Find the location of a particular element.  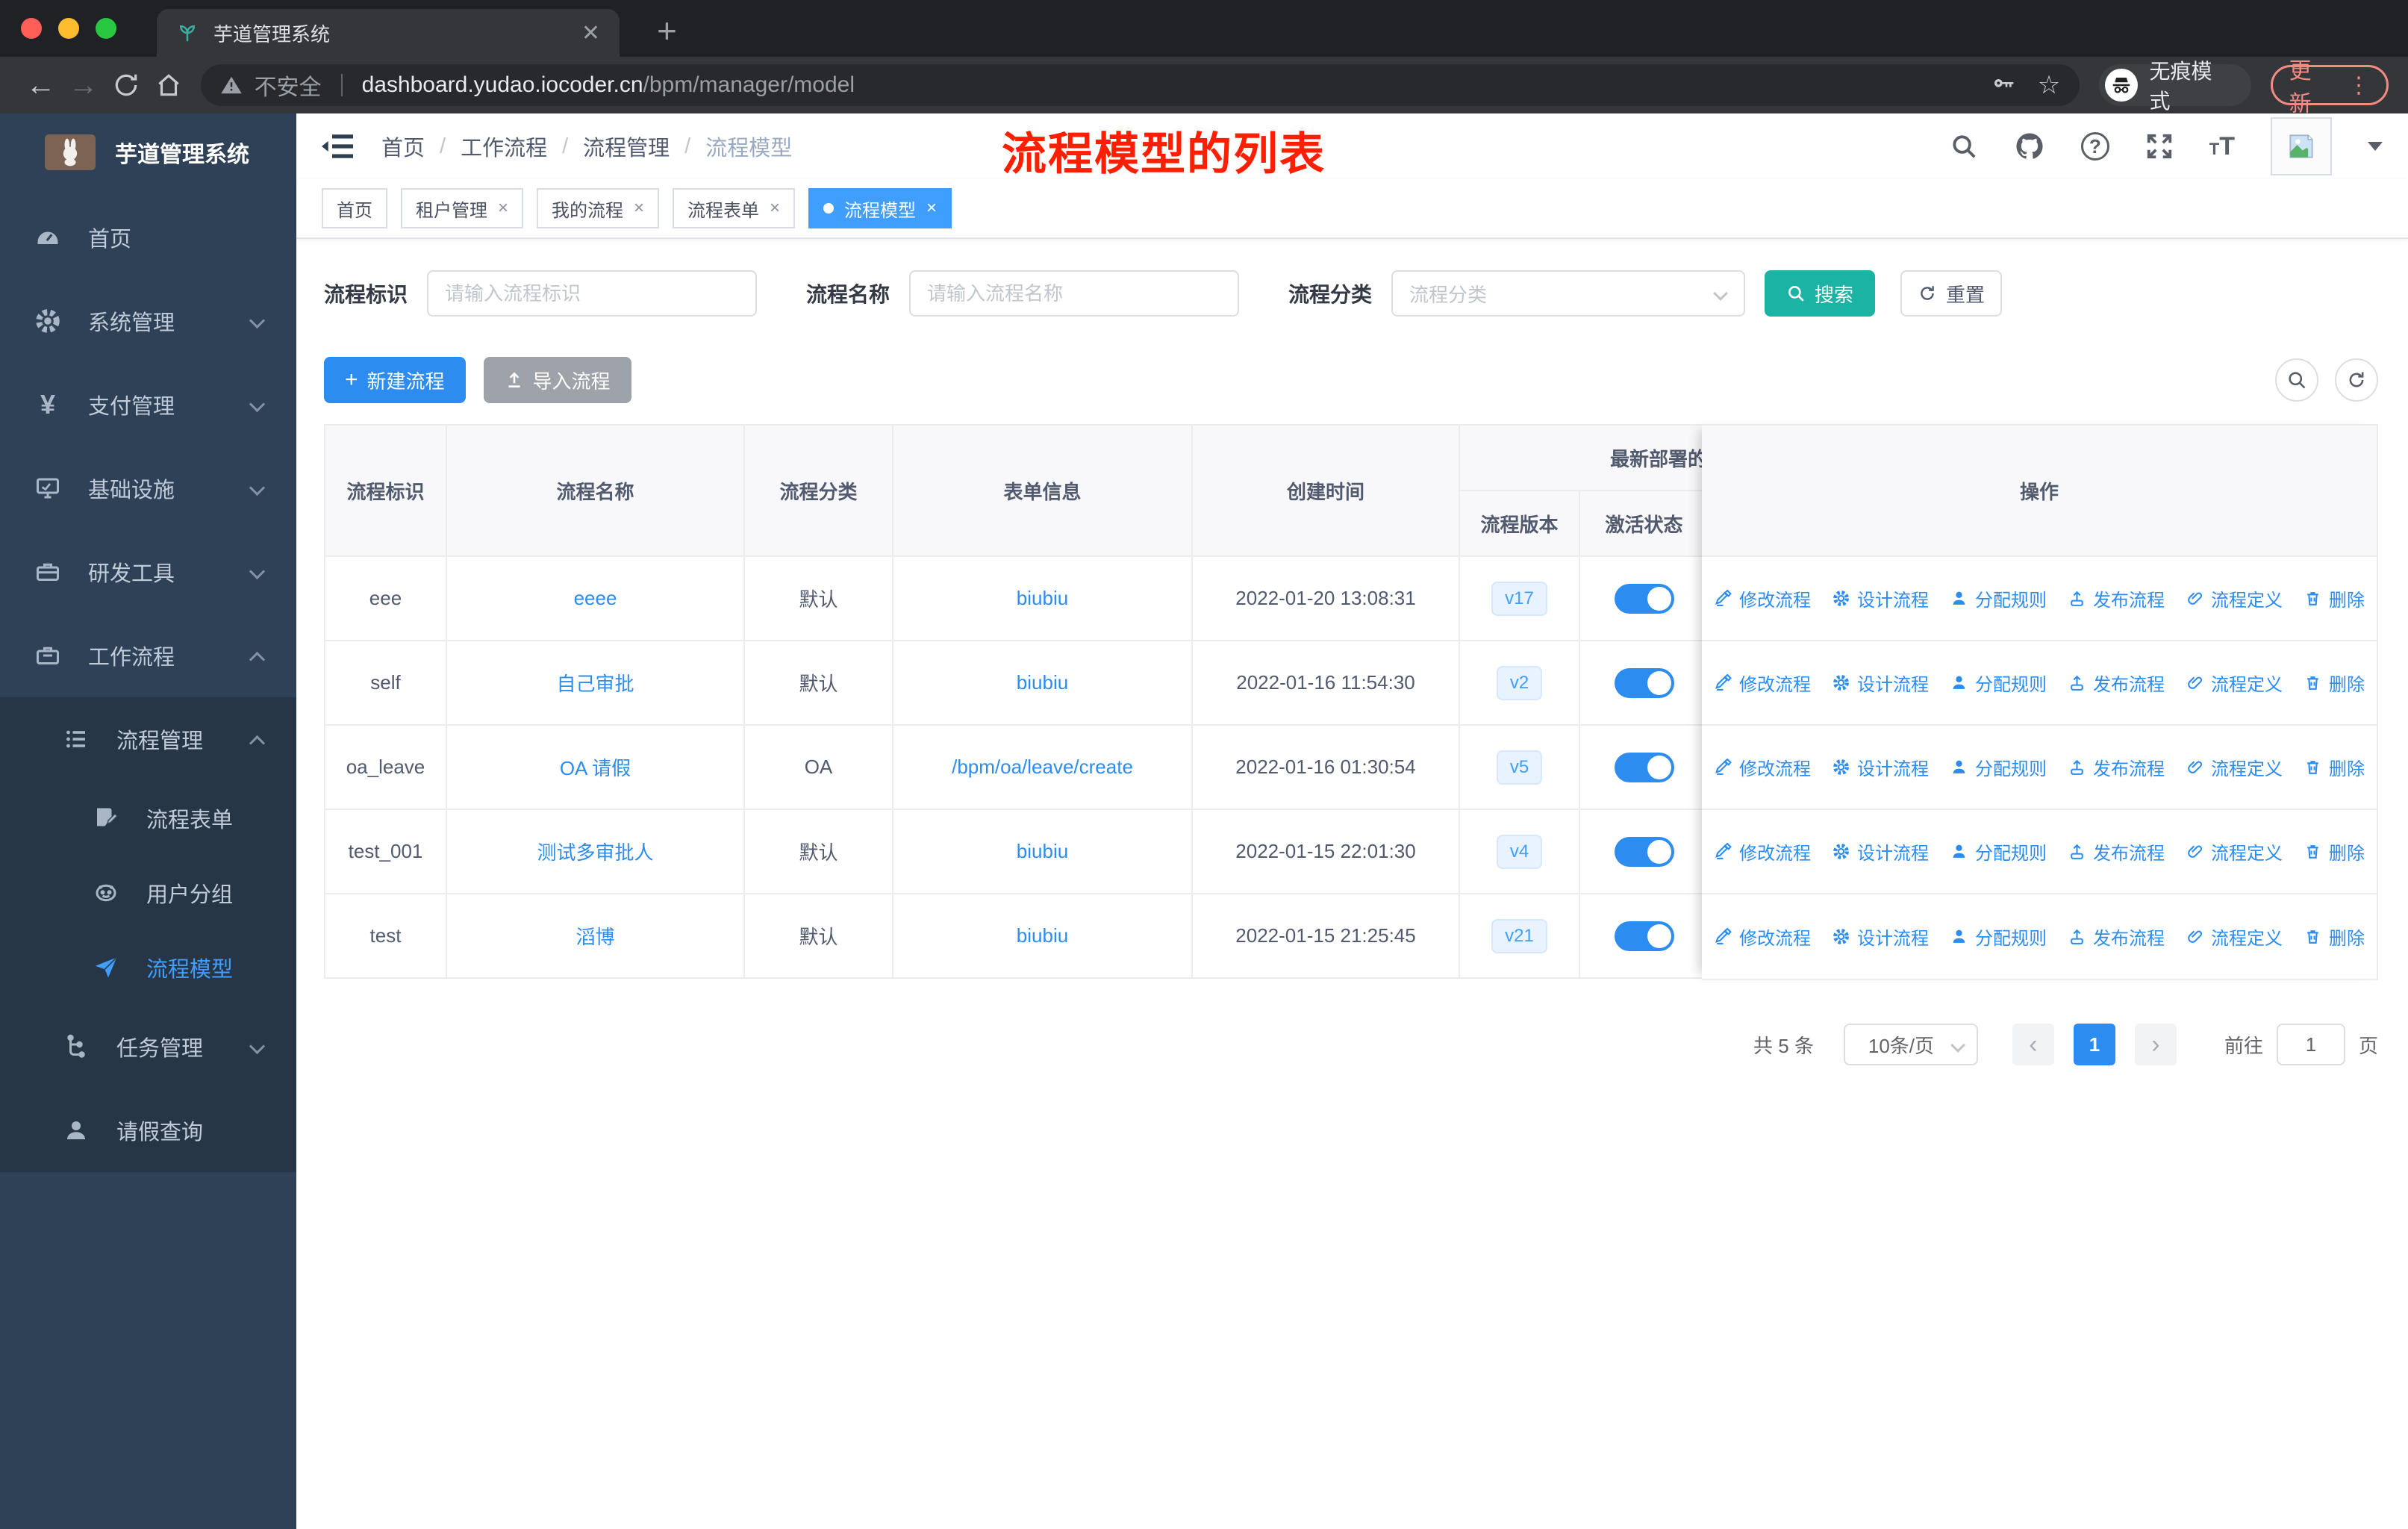

sidebar-item-工作流程: 工作流程 is located at coordinates (148, 656).